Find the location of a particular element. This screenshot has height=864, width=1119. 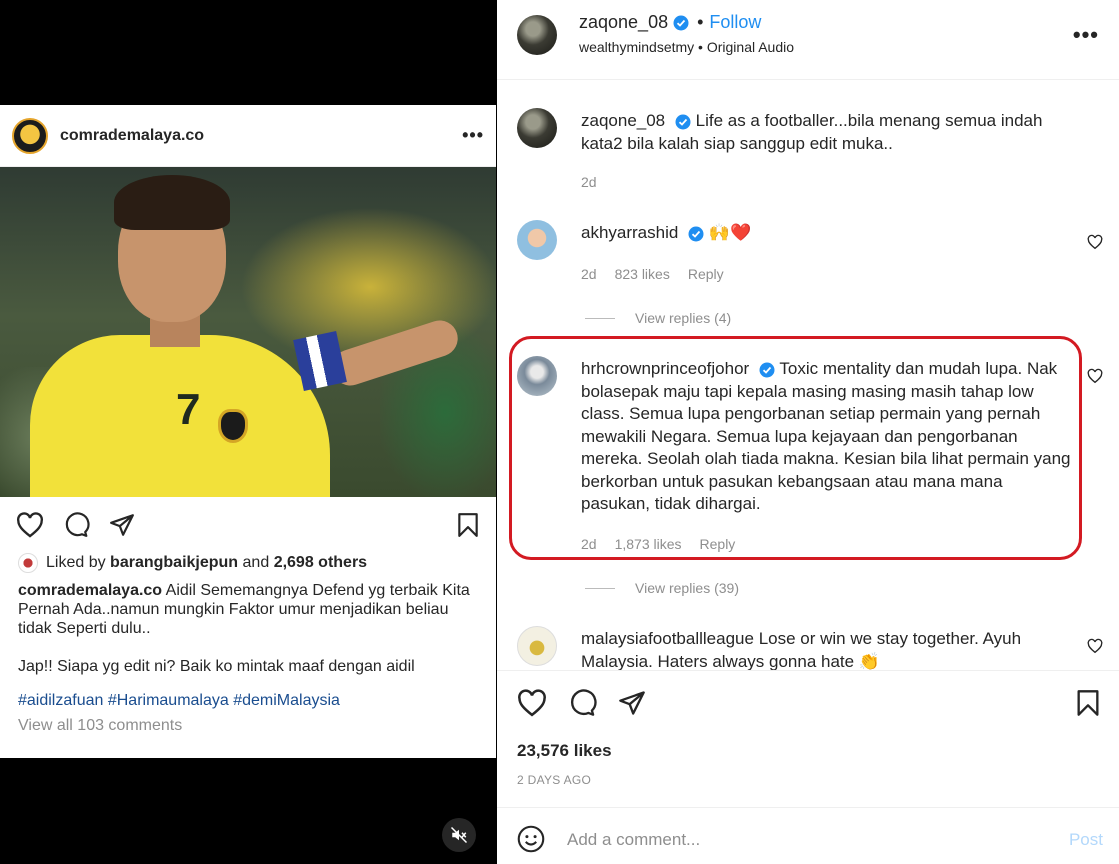

comment-likes: 1,873 likes is located at coordinates (648, 544).